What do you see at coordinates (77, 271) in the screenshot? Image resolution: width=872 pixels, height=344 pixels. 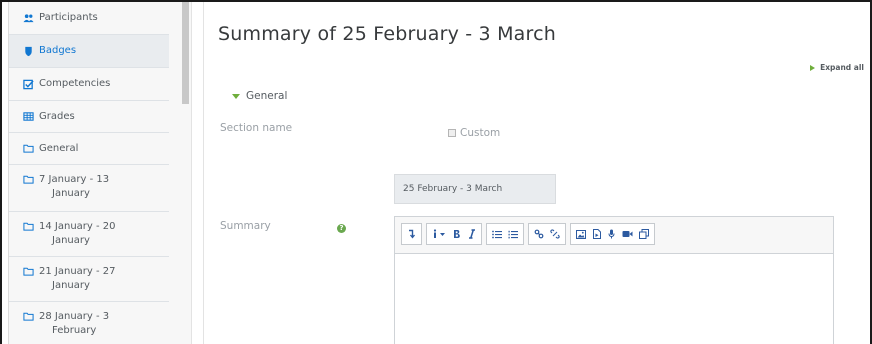 I see `sidebar-item-label: 21 January - 27` at bounding box center [77, 271].